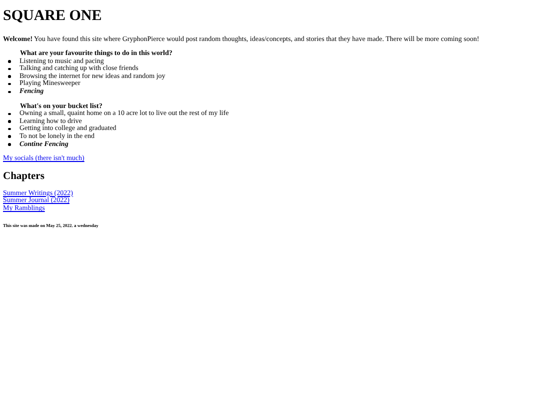 The height and width of the screenshot is (405, 540). I want to click on page-title: SQUARE ONE, so click(53, 16).